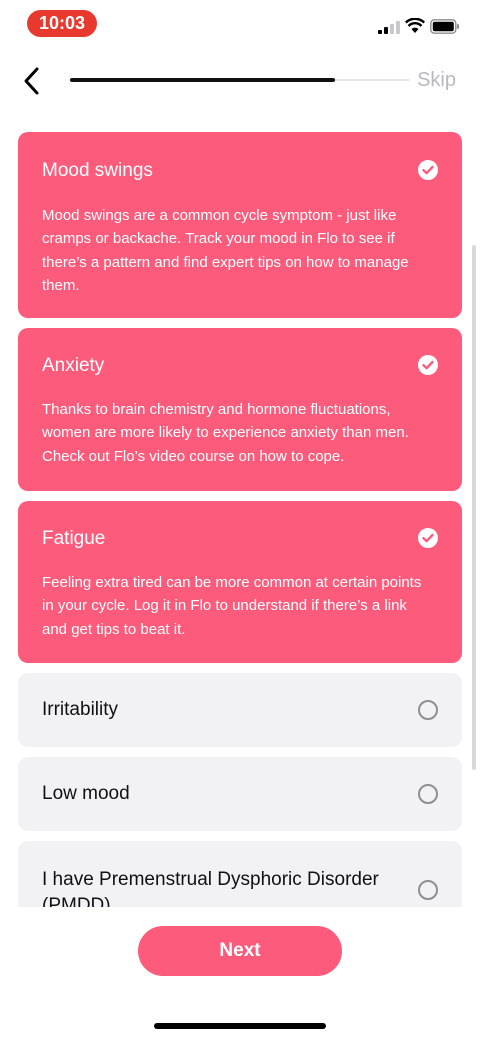 This screenshot has height=1039, width=480. What do you see at coordinates (62, 23) in the screenshot?
I see `status-time: 10:03` at bounding box center [62, 23].